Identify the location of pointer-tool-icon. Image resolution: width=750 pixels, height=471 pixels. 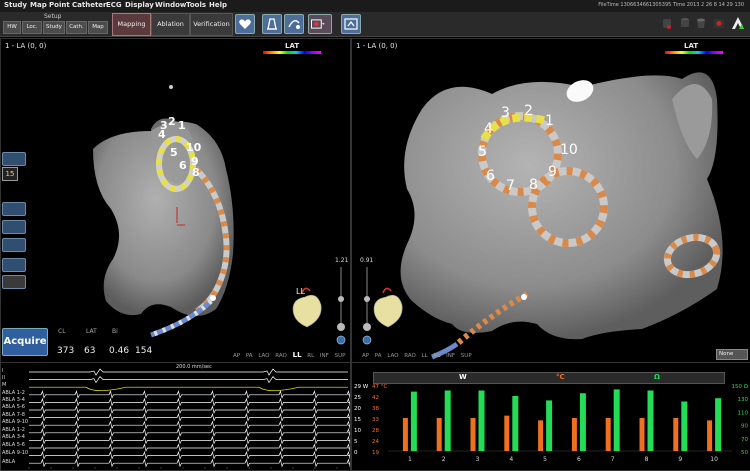
(14, 159).